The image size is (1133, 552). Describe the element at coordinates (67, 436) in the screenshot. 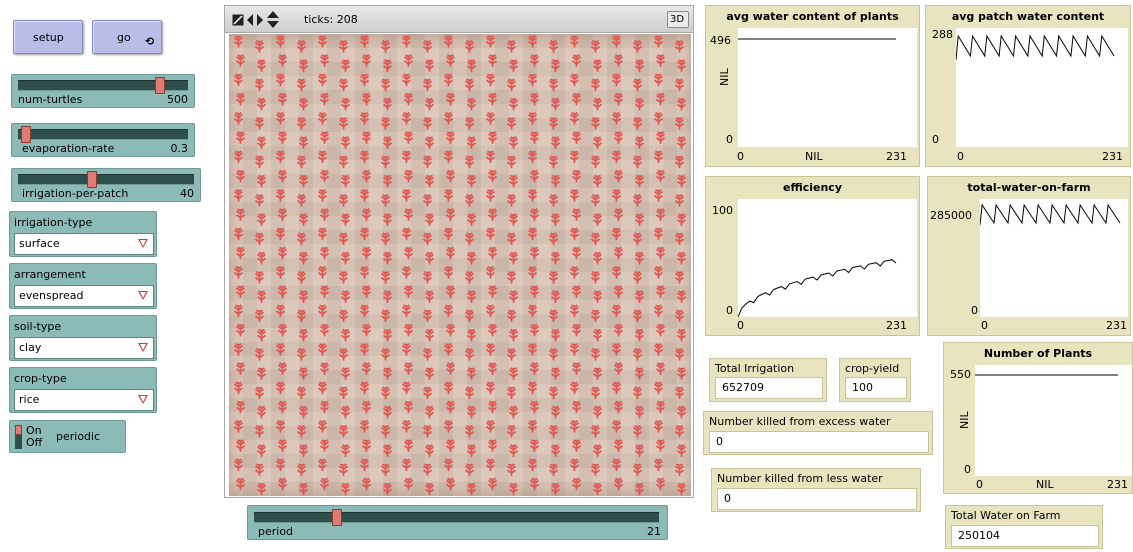

I see `periodic-switch: On Off periodic` at that location.